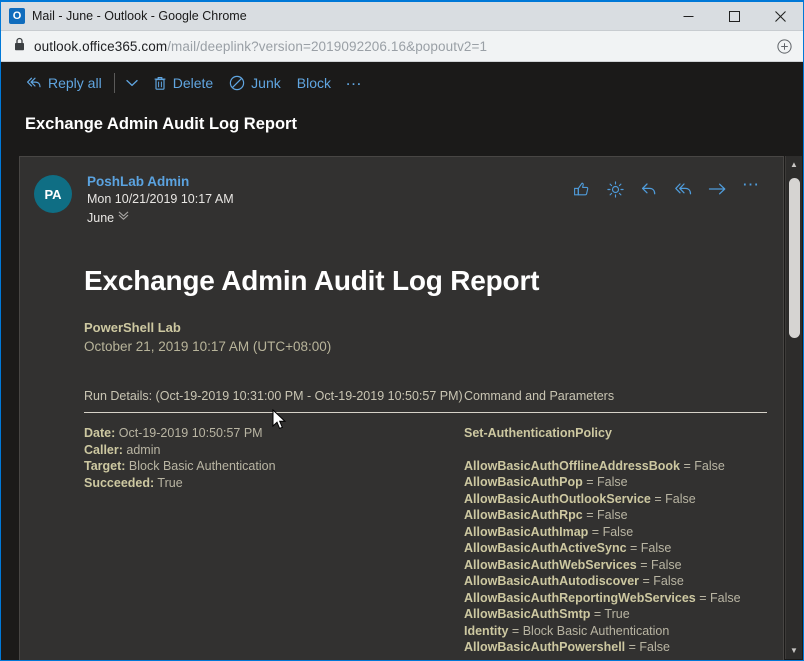 Image resolution: width=804 pixels, height=661 pixels. Describe the element at coordinates (527, 614) in the screenshot. I see `parameter-name: AllowBasicAuthSmtp` at that location.